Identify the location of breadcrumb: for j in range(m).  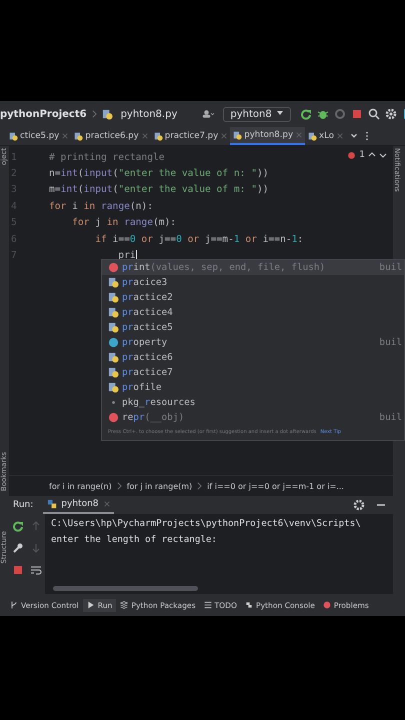
(159, 486).